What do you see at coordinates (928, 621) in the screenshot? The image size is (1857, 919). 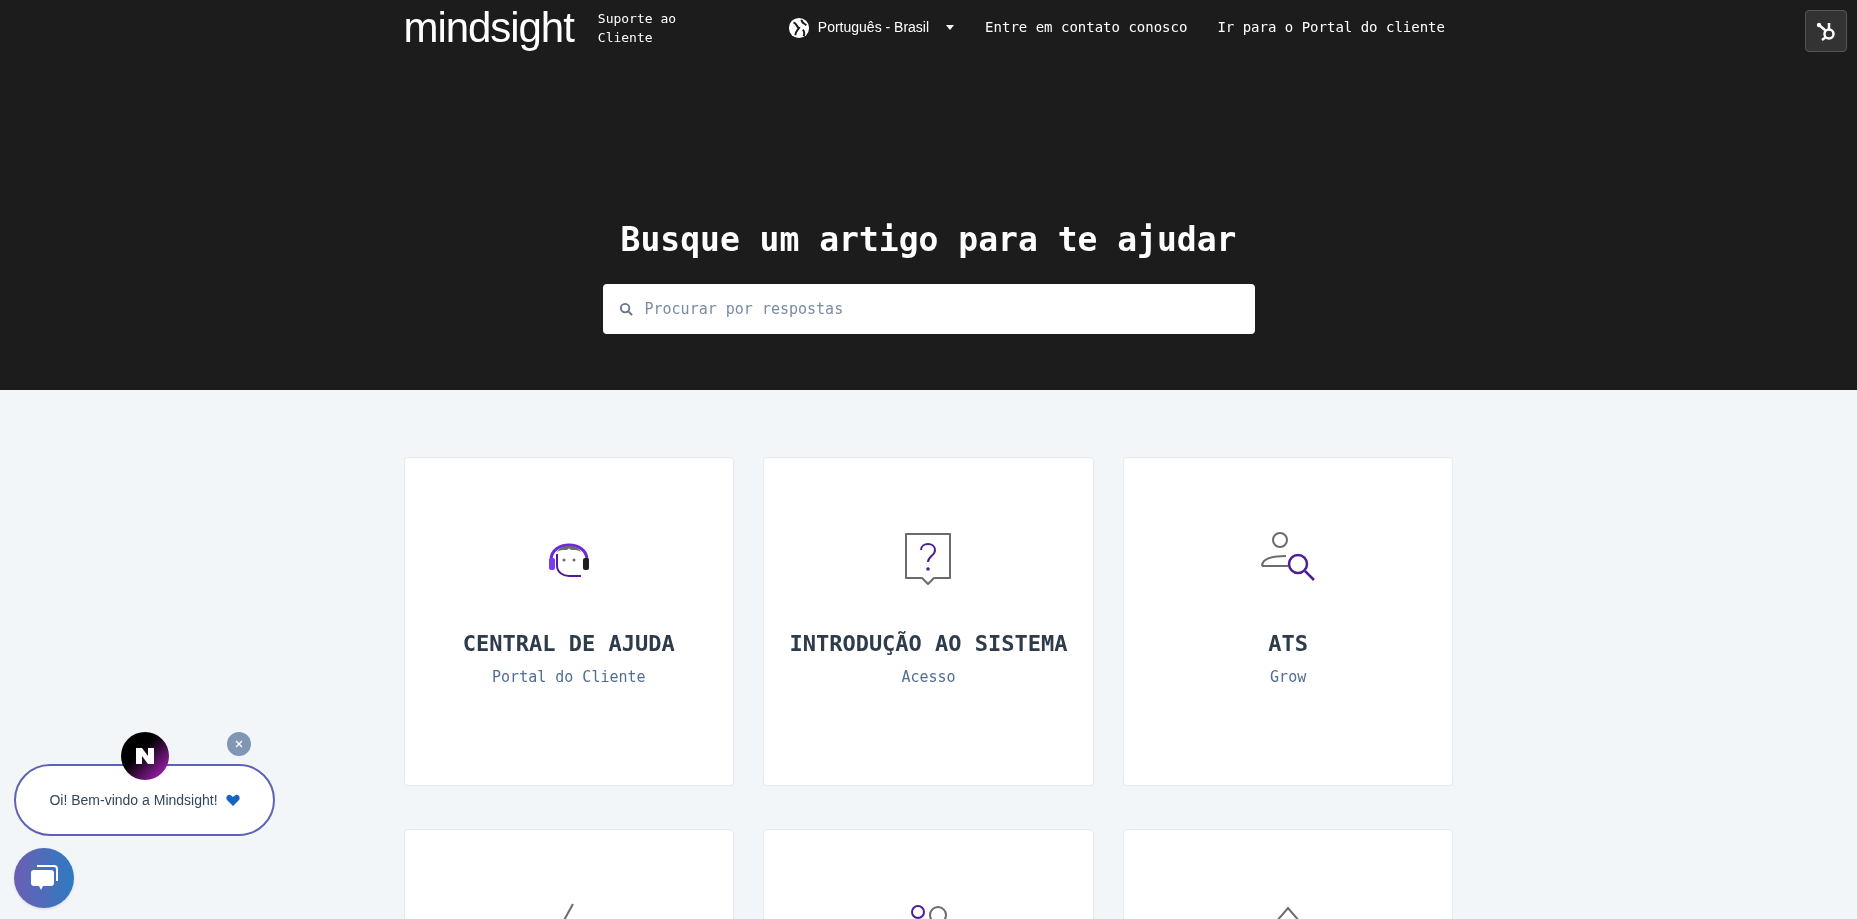 I see `category-card: INTRODUÇÃO AO SISTEMA Acesso` at bounding box center [928, 621].